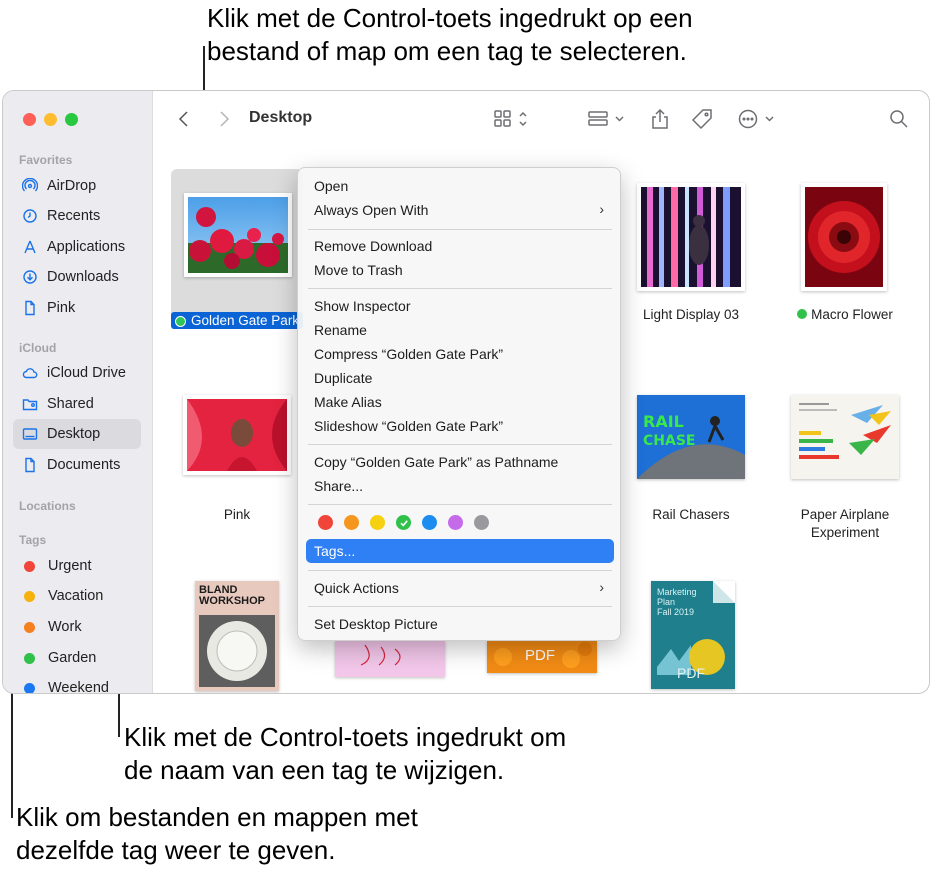 The width and height of the screenshot is (931, 875). Describe the element at coordinates (455, 522) in the screenshot. I see `tag-swatch-purple` at that location.